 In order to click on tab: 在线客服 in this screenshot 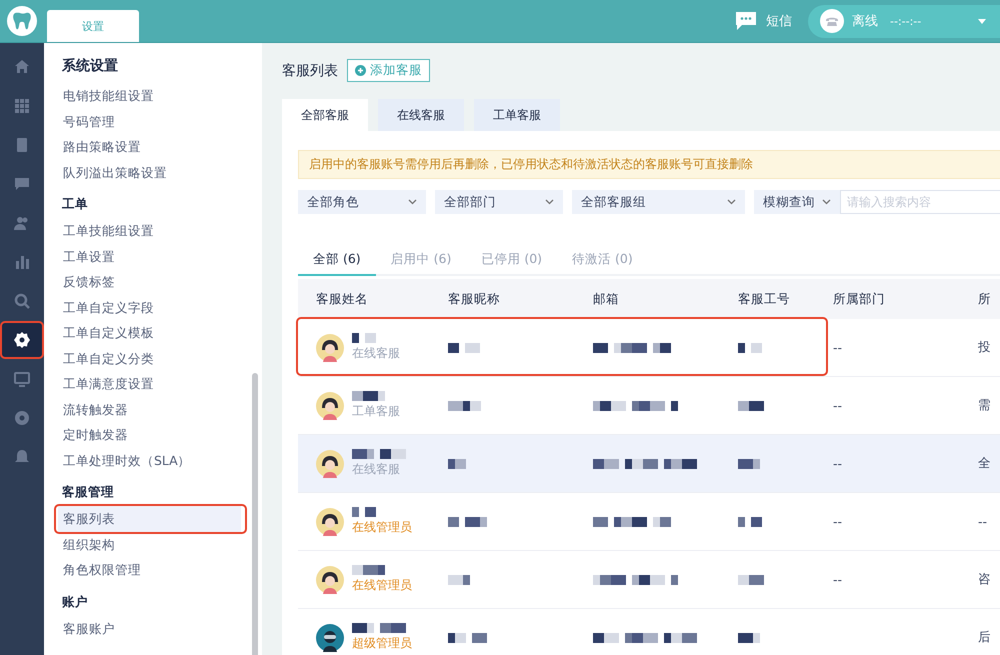, I will do `click(421, 115)`.